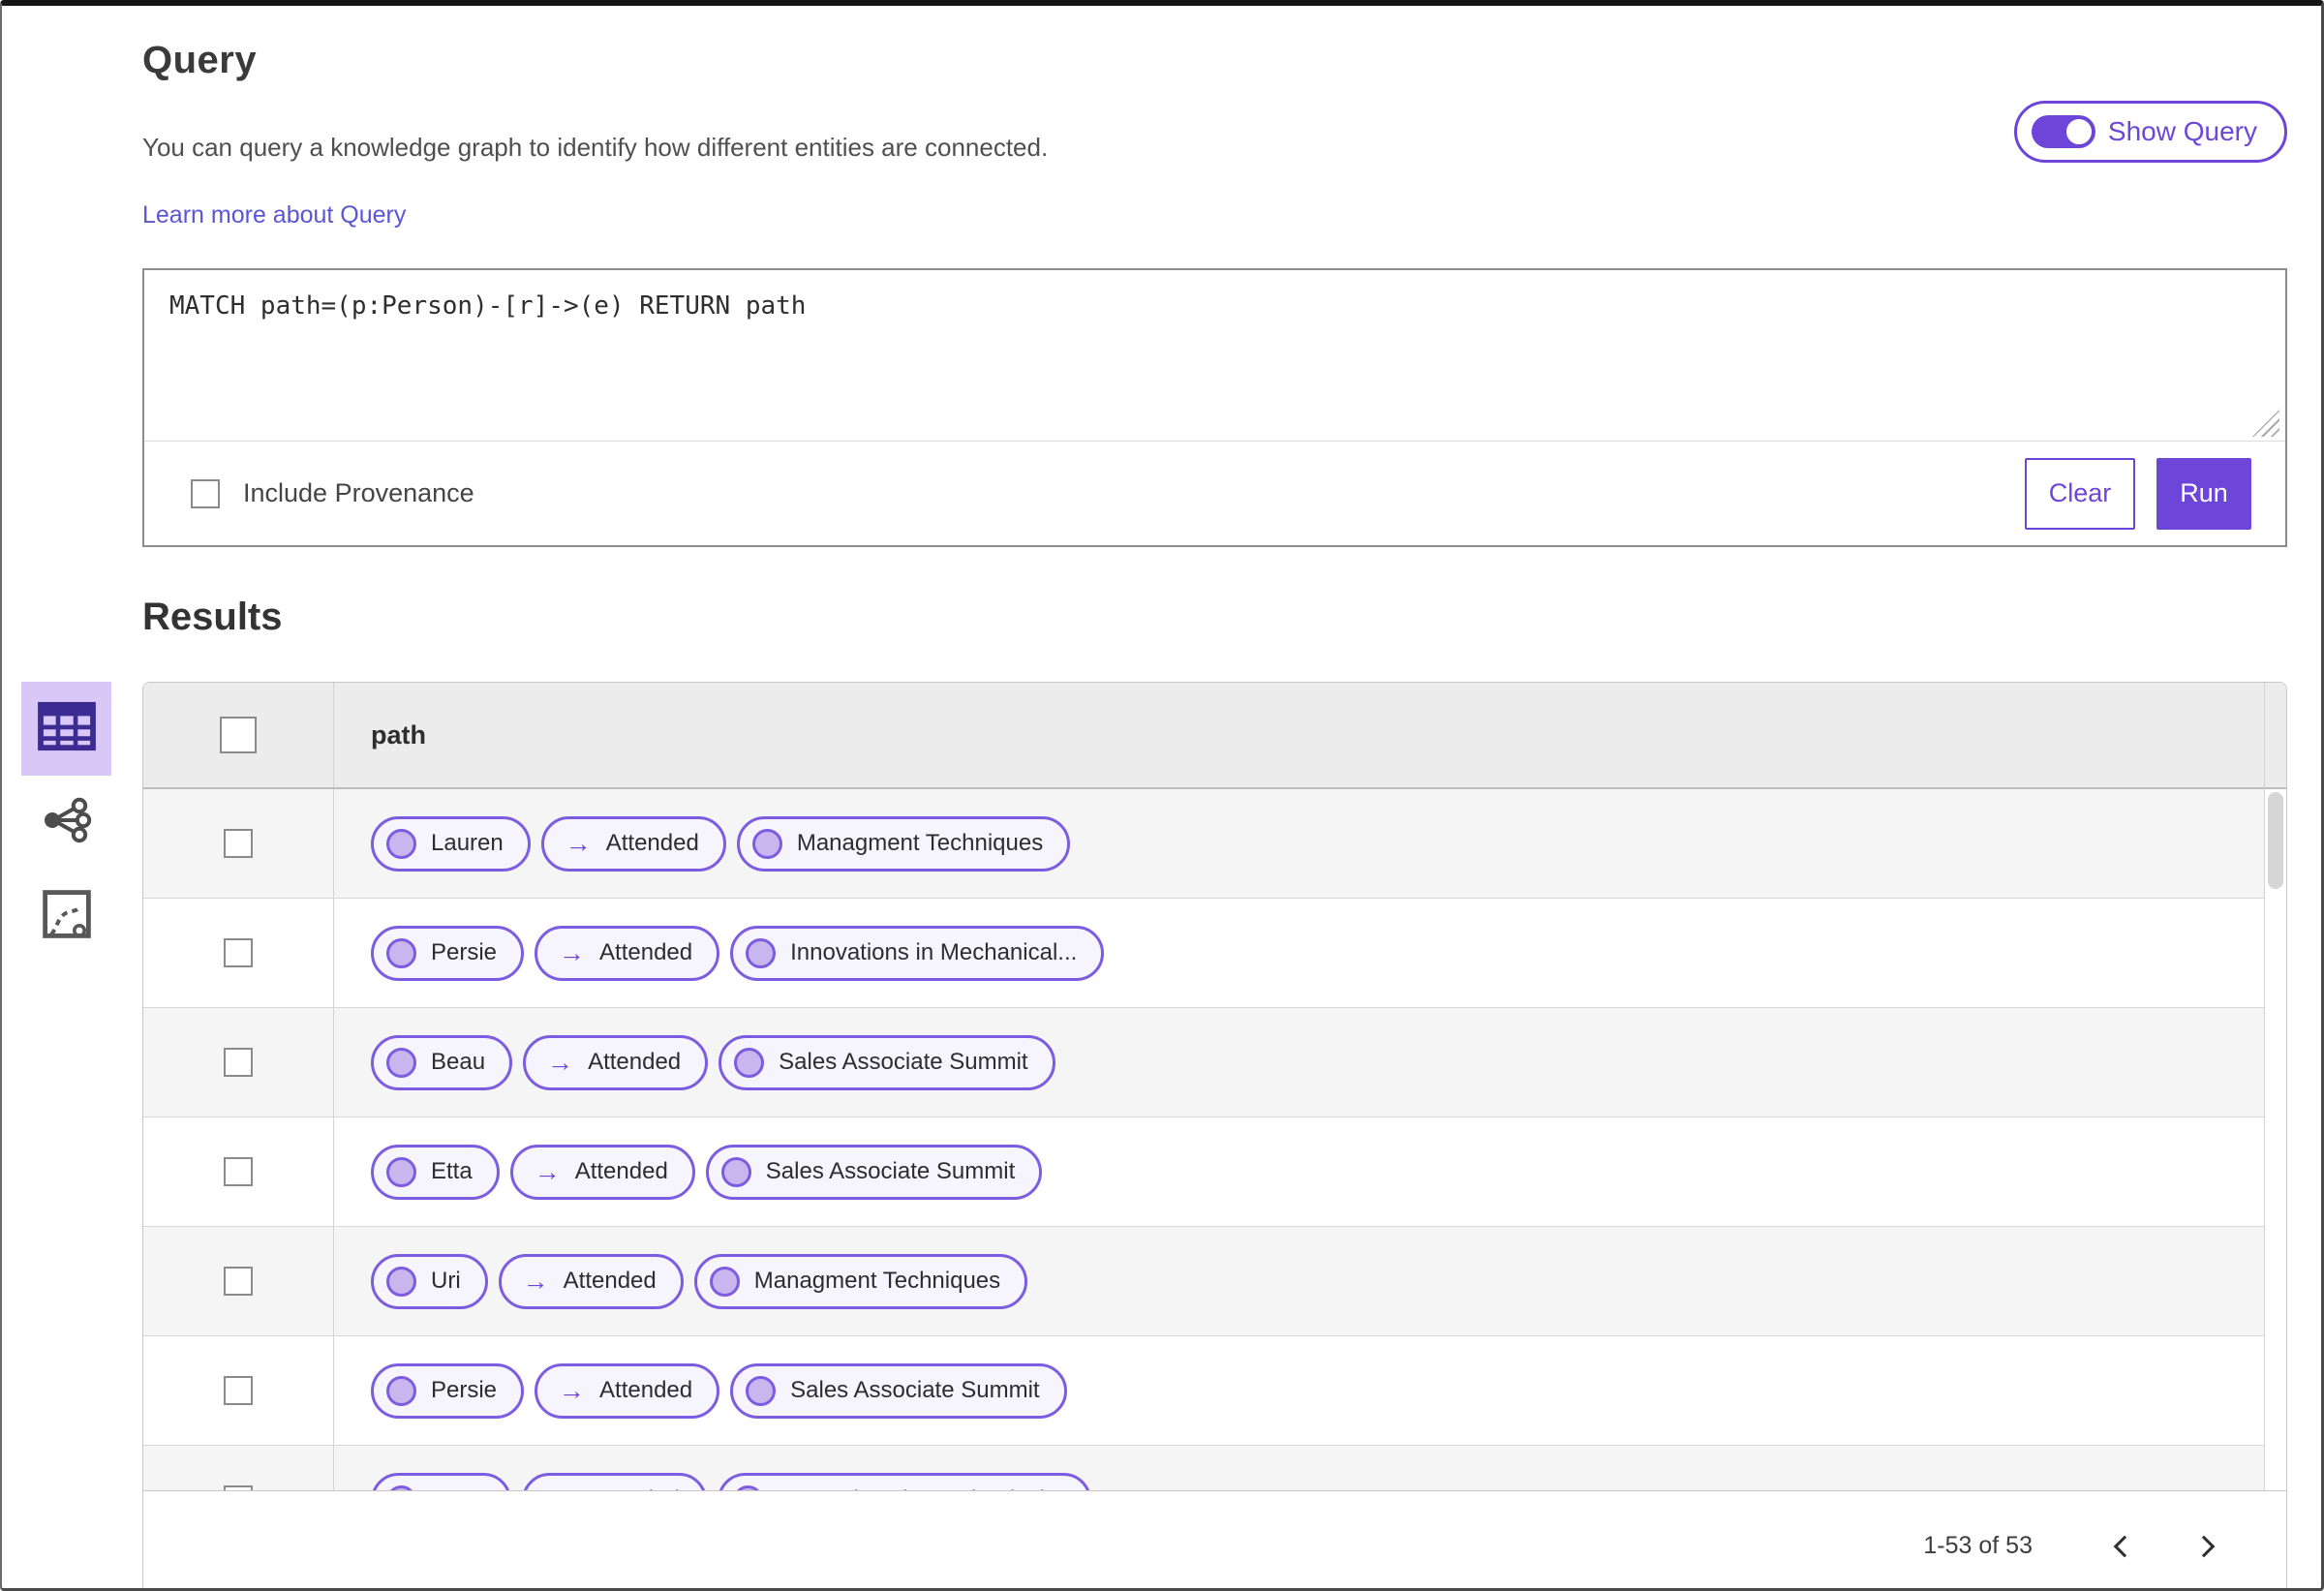  I want to click on path-column-header: path, so click(398, 734).